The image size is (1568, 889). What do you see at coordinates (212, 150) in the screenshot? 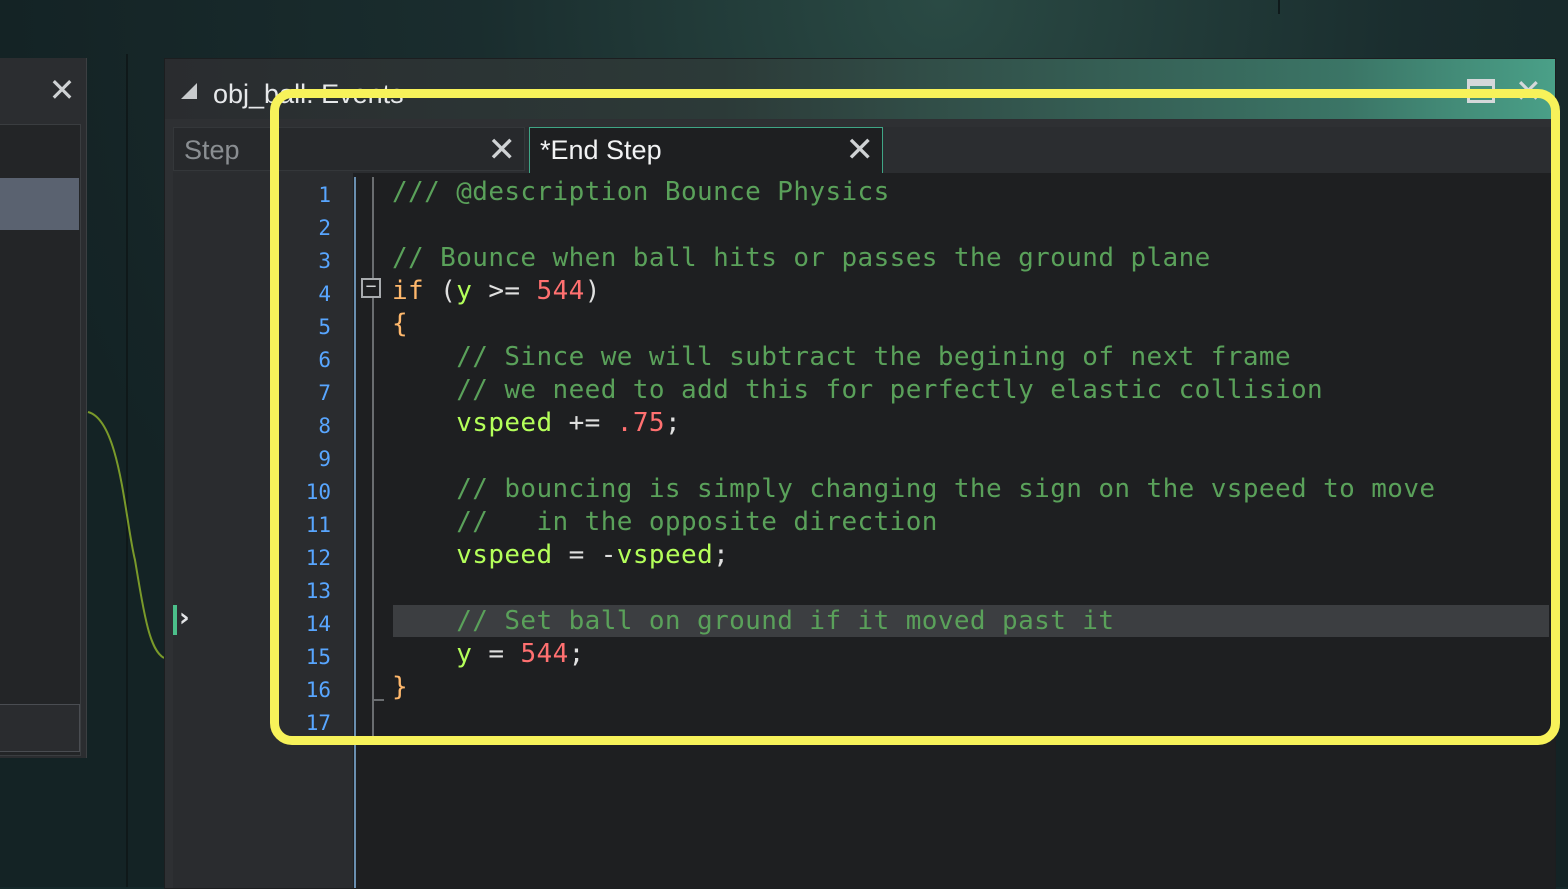
I see `tab-step-label: Step` at bounding box center [212, 150].